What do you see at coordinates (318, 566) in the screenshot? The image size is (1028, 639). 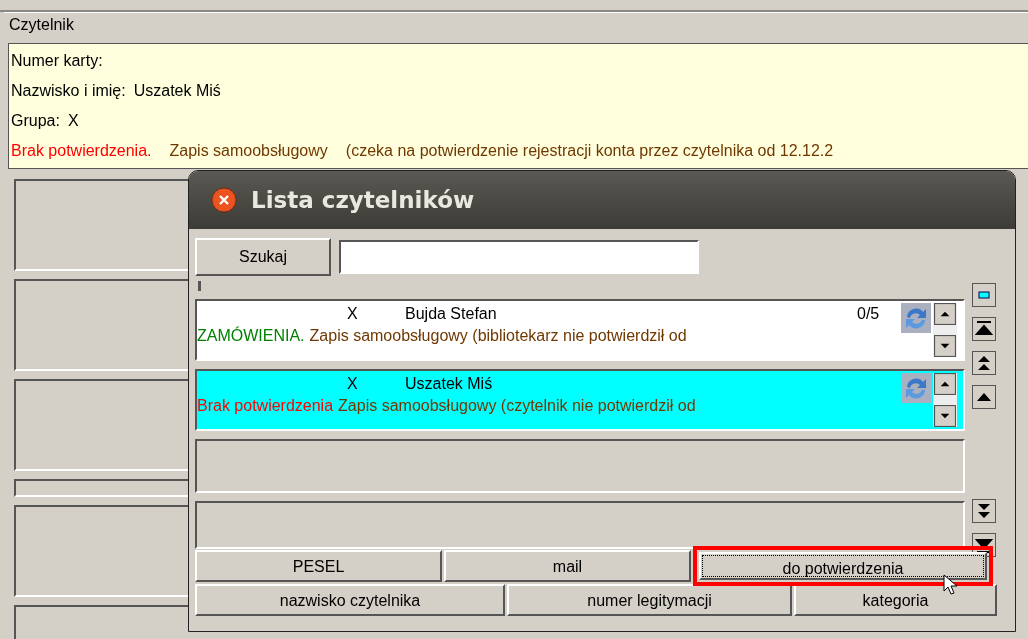 I see `sort-button: PESEL` at bounding box center [318, 566].